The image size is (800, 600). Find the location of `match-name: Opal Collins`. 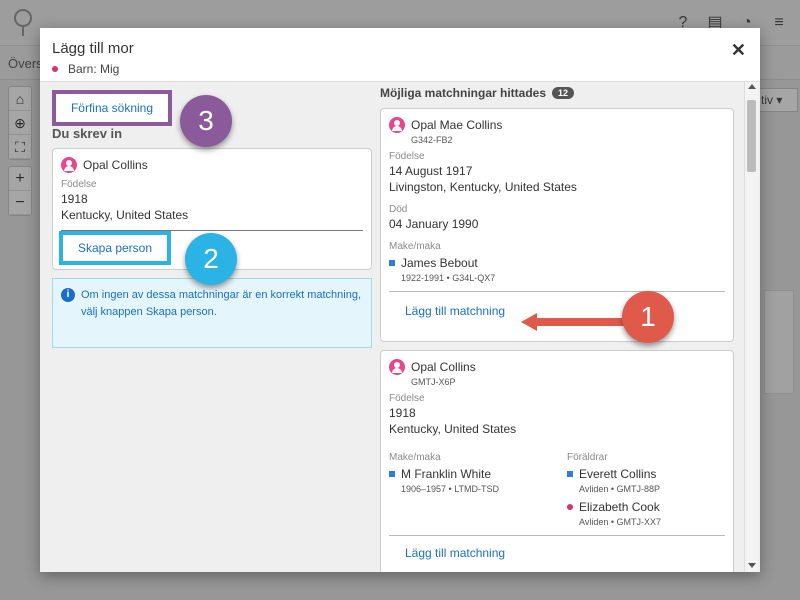

match-name: Opal Collins is located at coordinates (443, 367).